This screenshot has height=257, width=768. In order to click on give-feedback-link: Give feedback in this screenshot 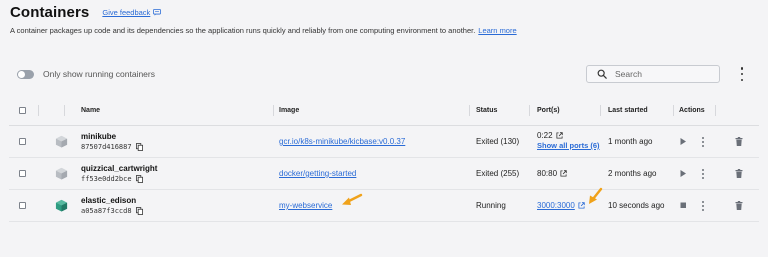, I will do `click(132, 12)`.